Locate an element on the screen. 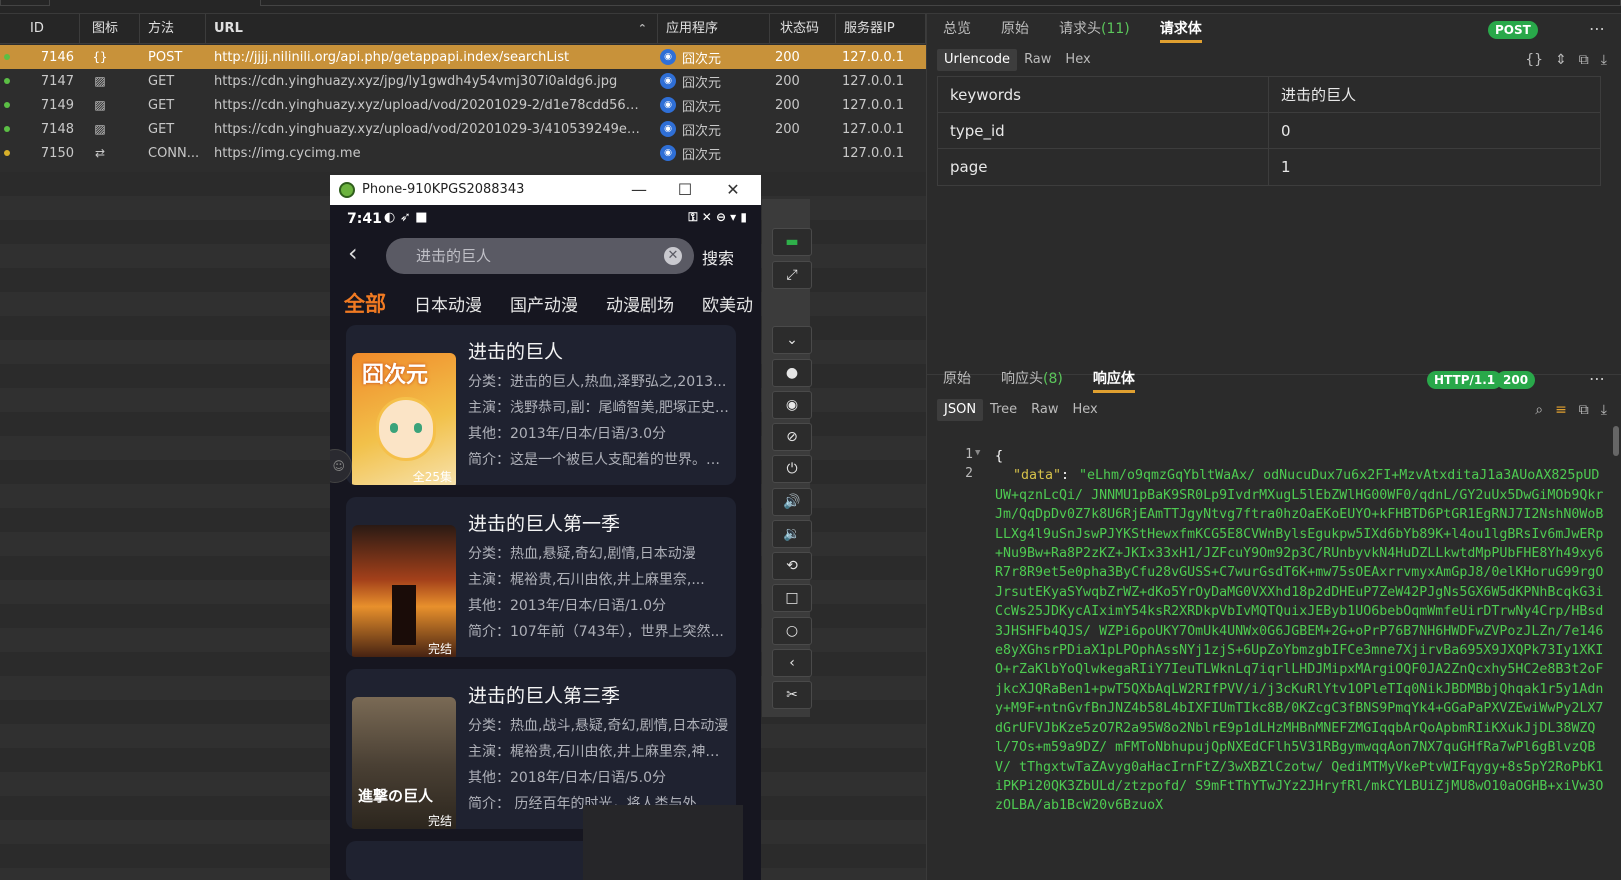 The image size is (1621, 880). fold-icon: ▼ is located at coordinates (977, 453).